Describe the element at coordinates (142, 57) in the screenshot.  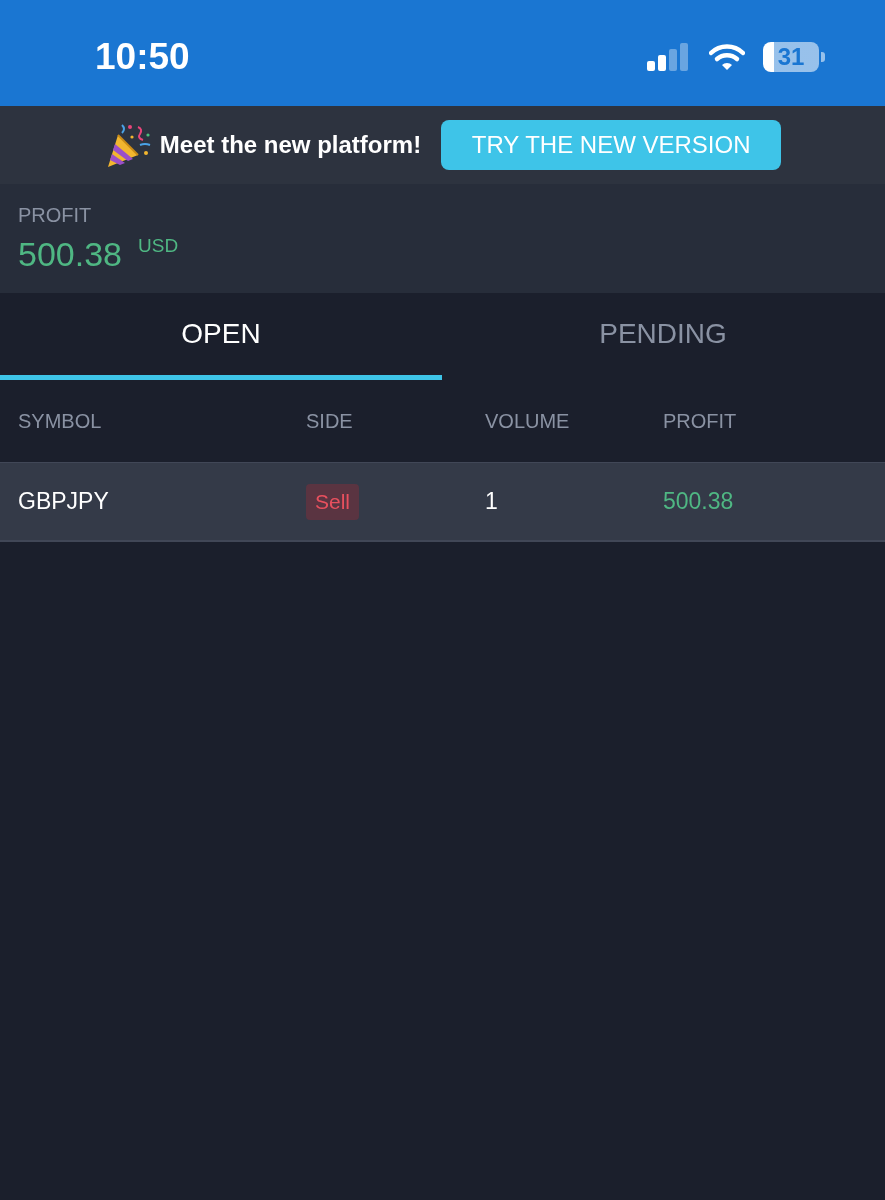
I see `status-time: 10:50` at that location.